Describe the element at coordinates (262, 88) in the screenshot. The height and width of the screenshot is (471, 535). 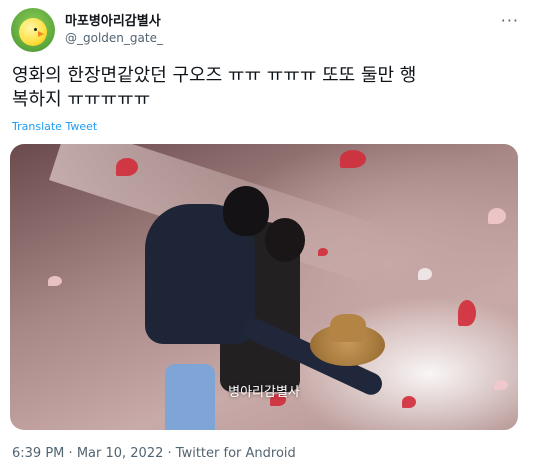
I see `tweet-text: 영화의 한장면같았던 구오즈 ㅠㅠ ㅠㅠㅠ 또또 둘만 행 복하지 ㅠㅠㅠㅠㅠ` at that location.